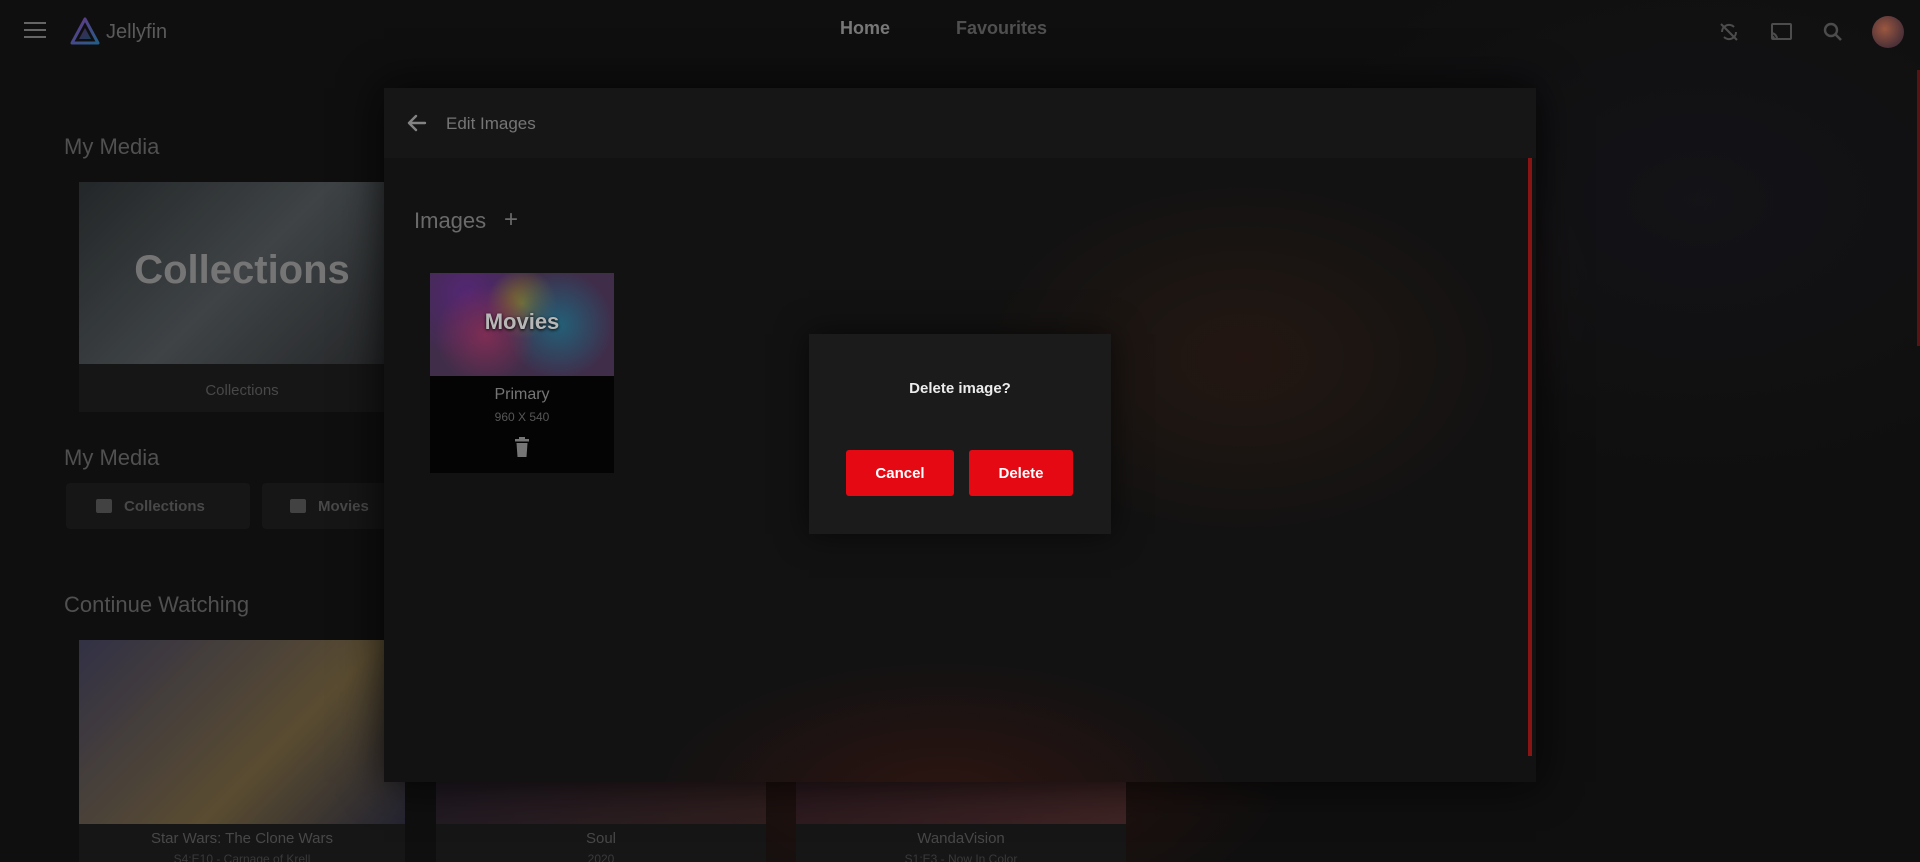 This screenshot has height=862, width=1920. Describe the element at coordinates (960, 388) in the screenshot. I see `dialog-message: Delete image?` at that location.